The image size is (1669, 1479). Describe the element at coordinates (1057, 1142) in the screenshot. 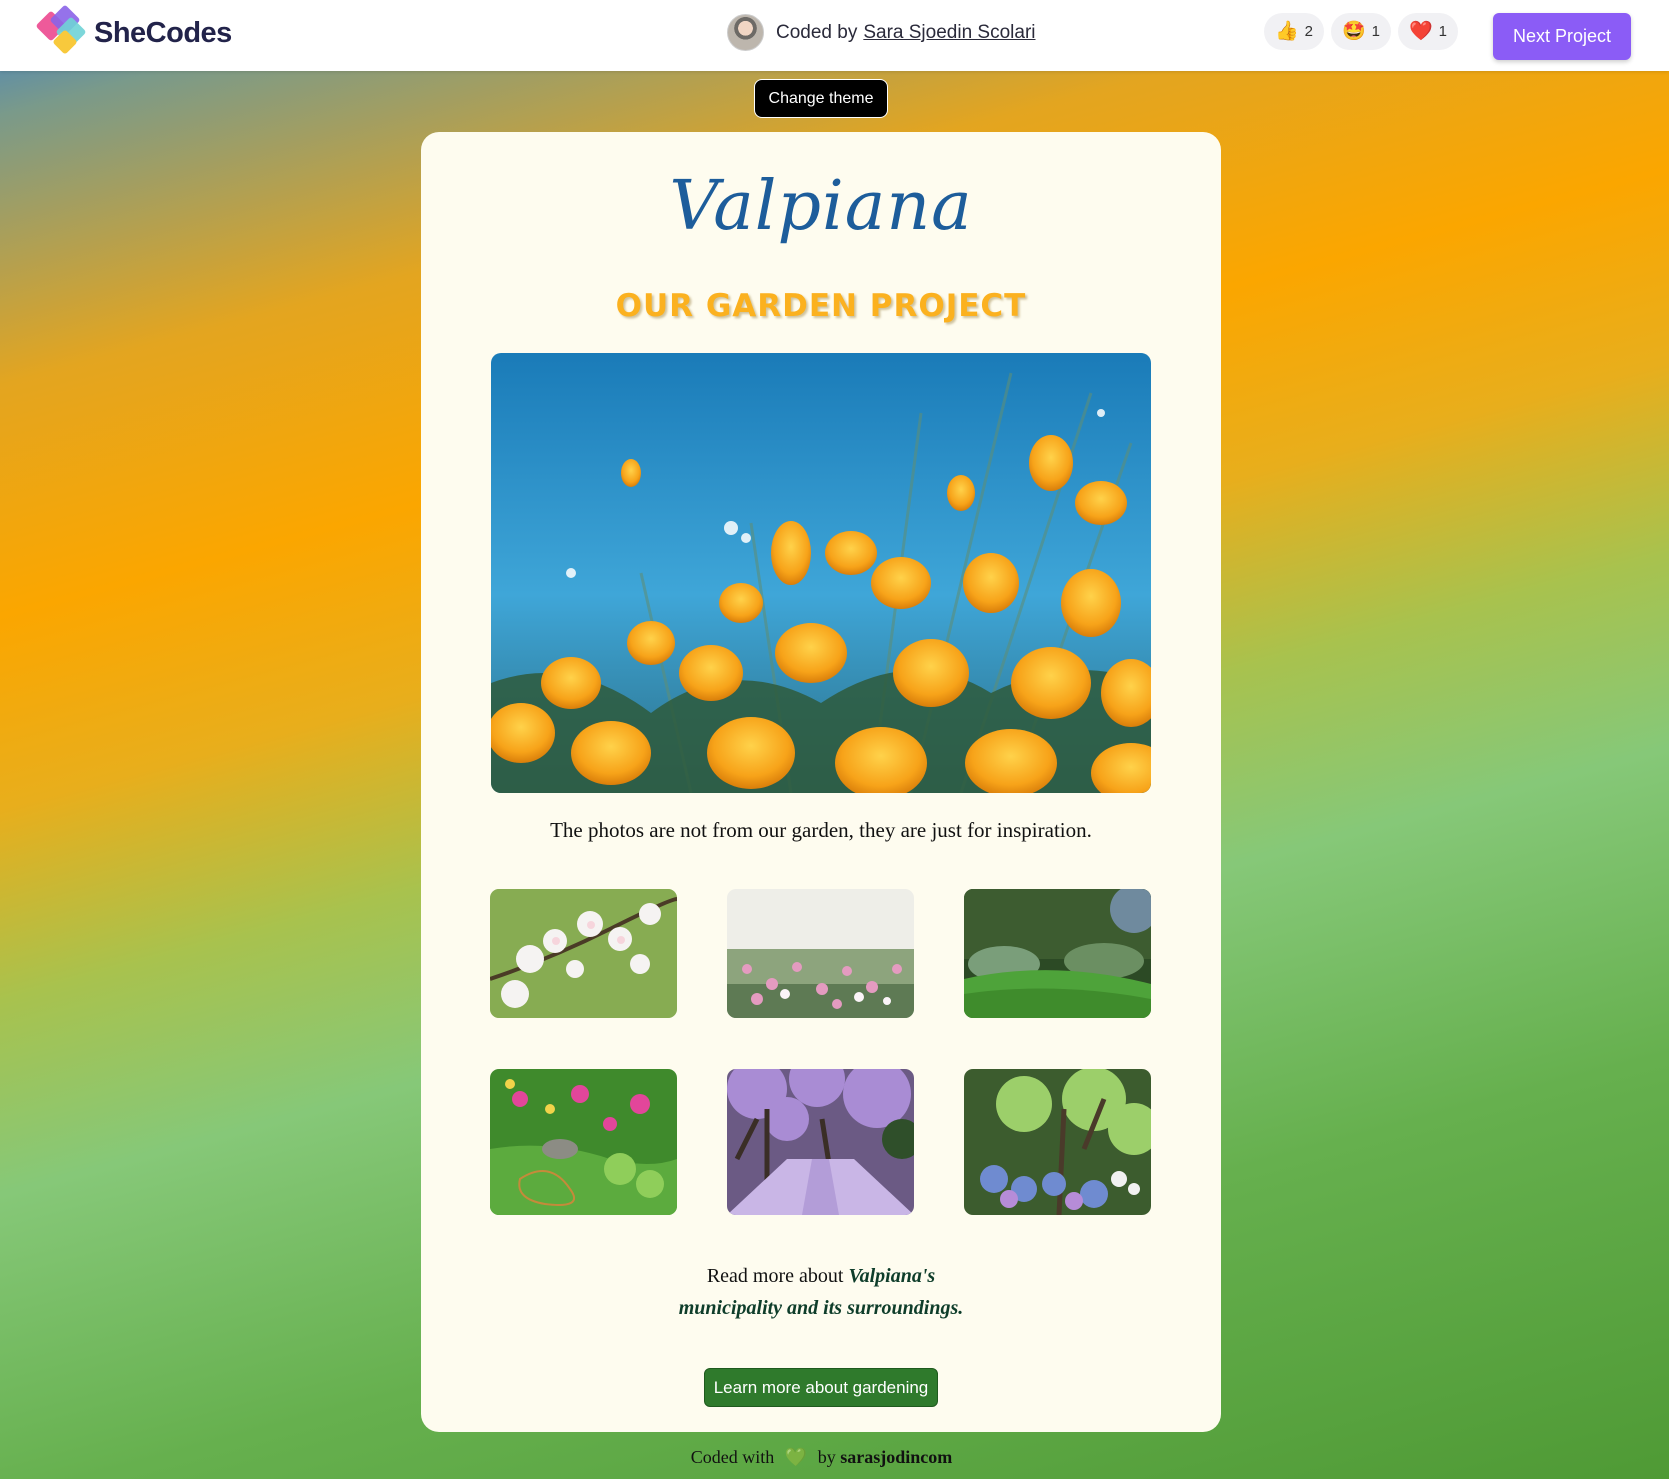

I see `gallery-image-hydrangeas` at that location.